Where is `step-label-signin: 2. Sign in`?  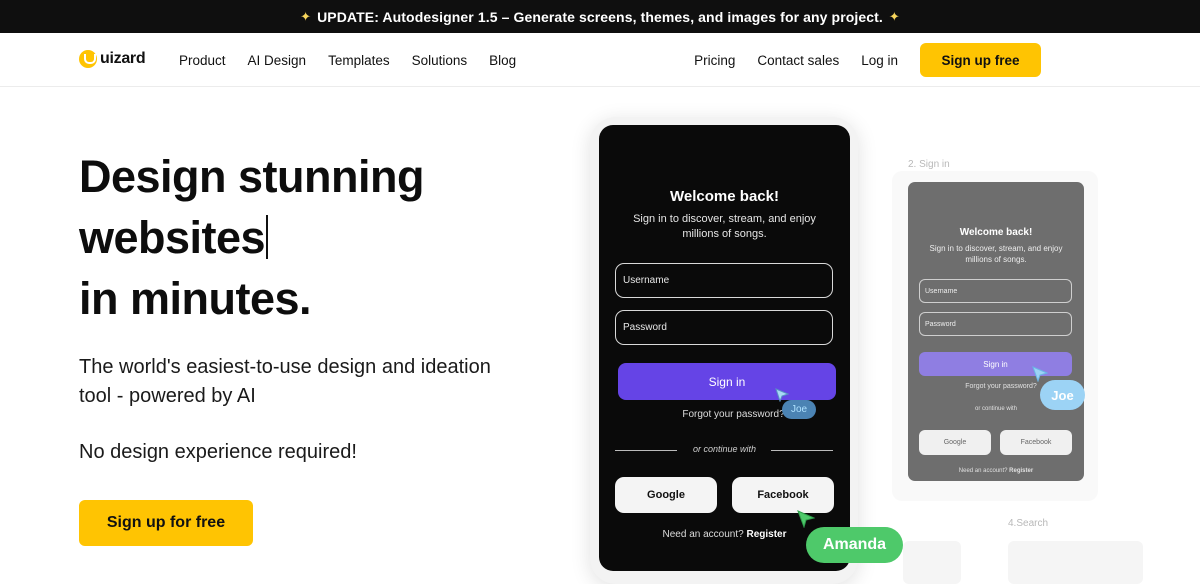
step-label-signin: 2. Sign in is located at coordinates (929, 164).